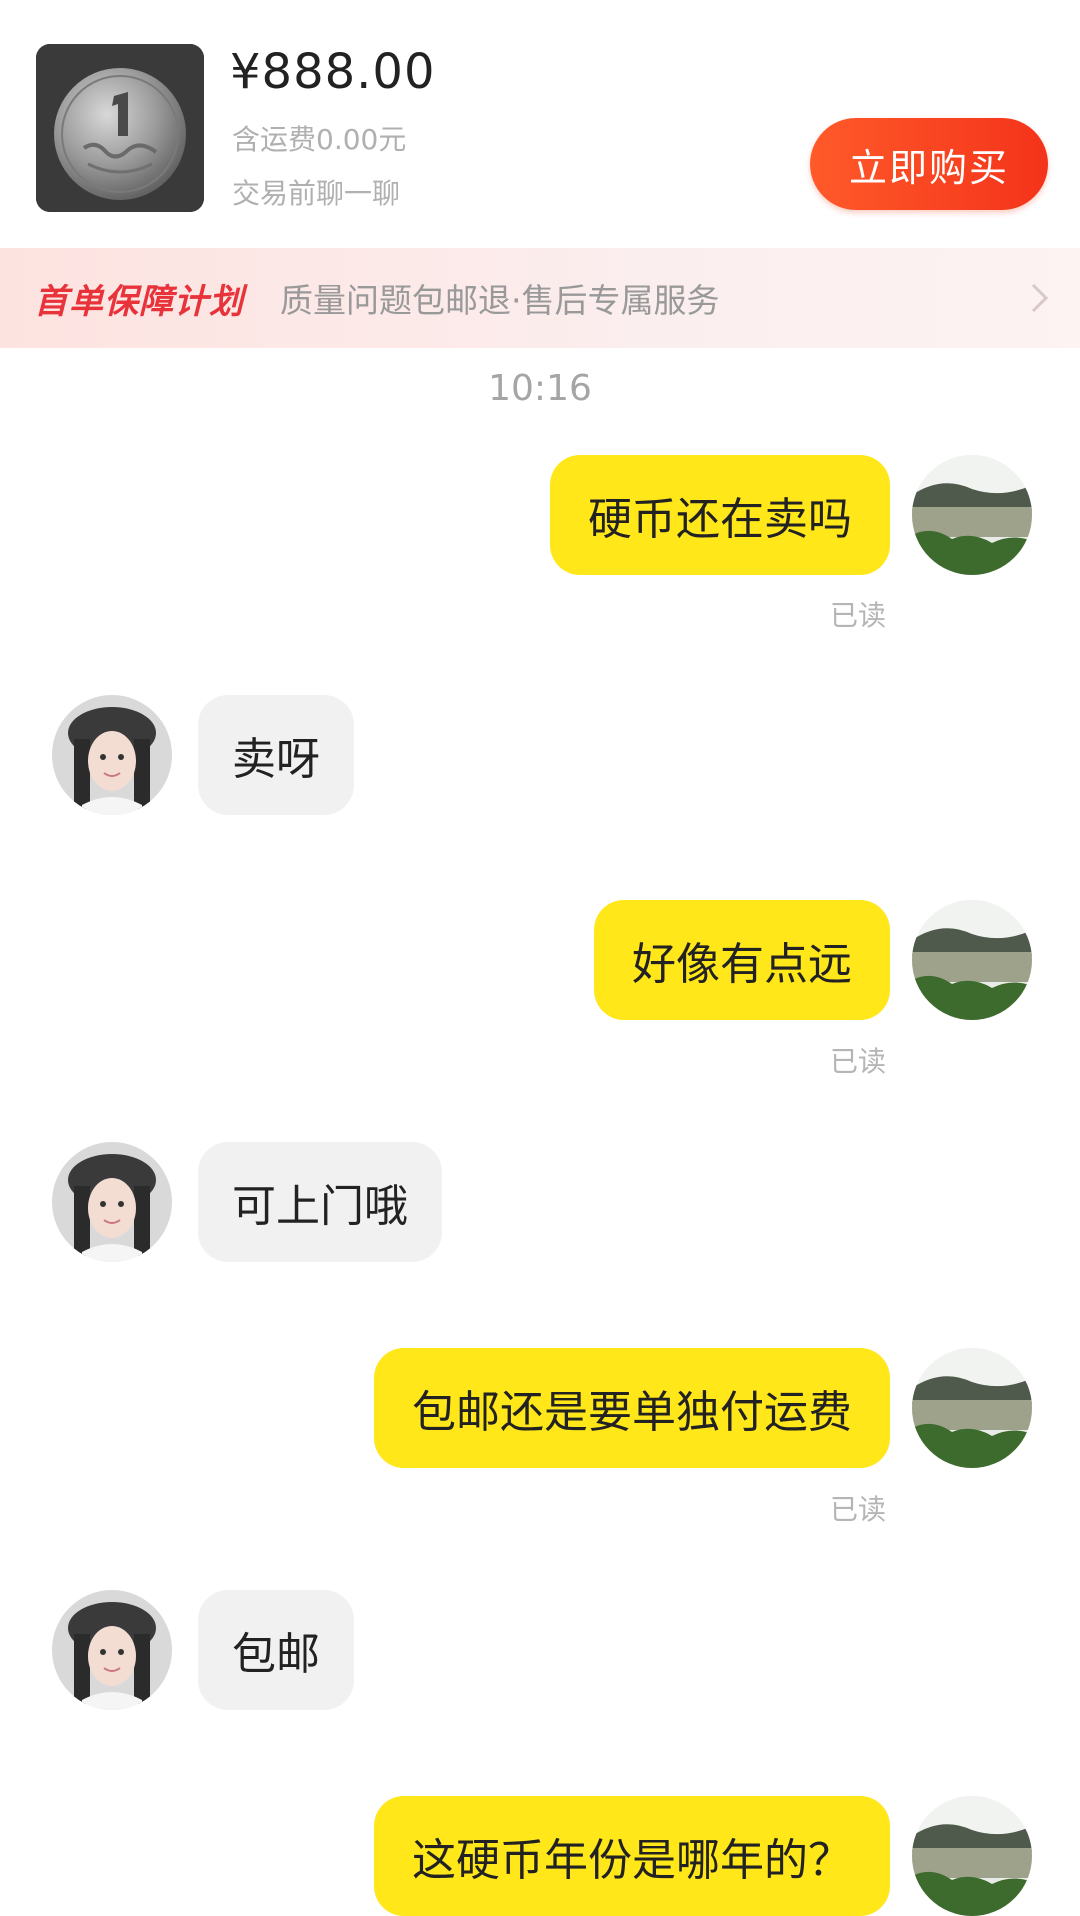 This screenshot has width=1080, height=1916. What do you see at coordinates (929, 164) in the screenshot?
I see `buy-now-button: 立即购买` at bounding box center [929, 164].